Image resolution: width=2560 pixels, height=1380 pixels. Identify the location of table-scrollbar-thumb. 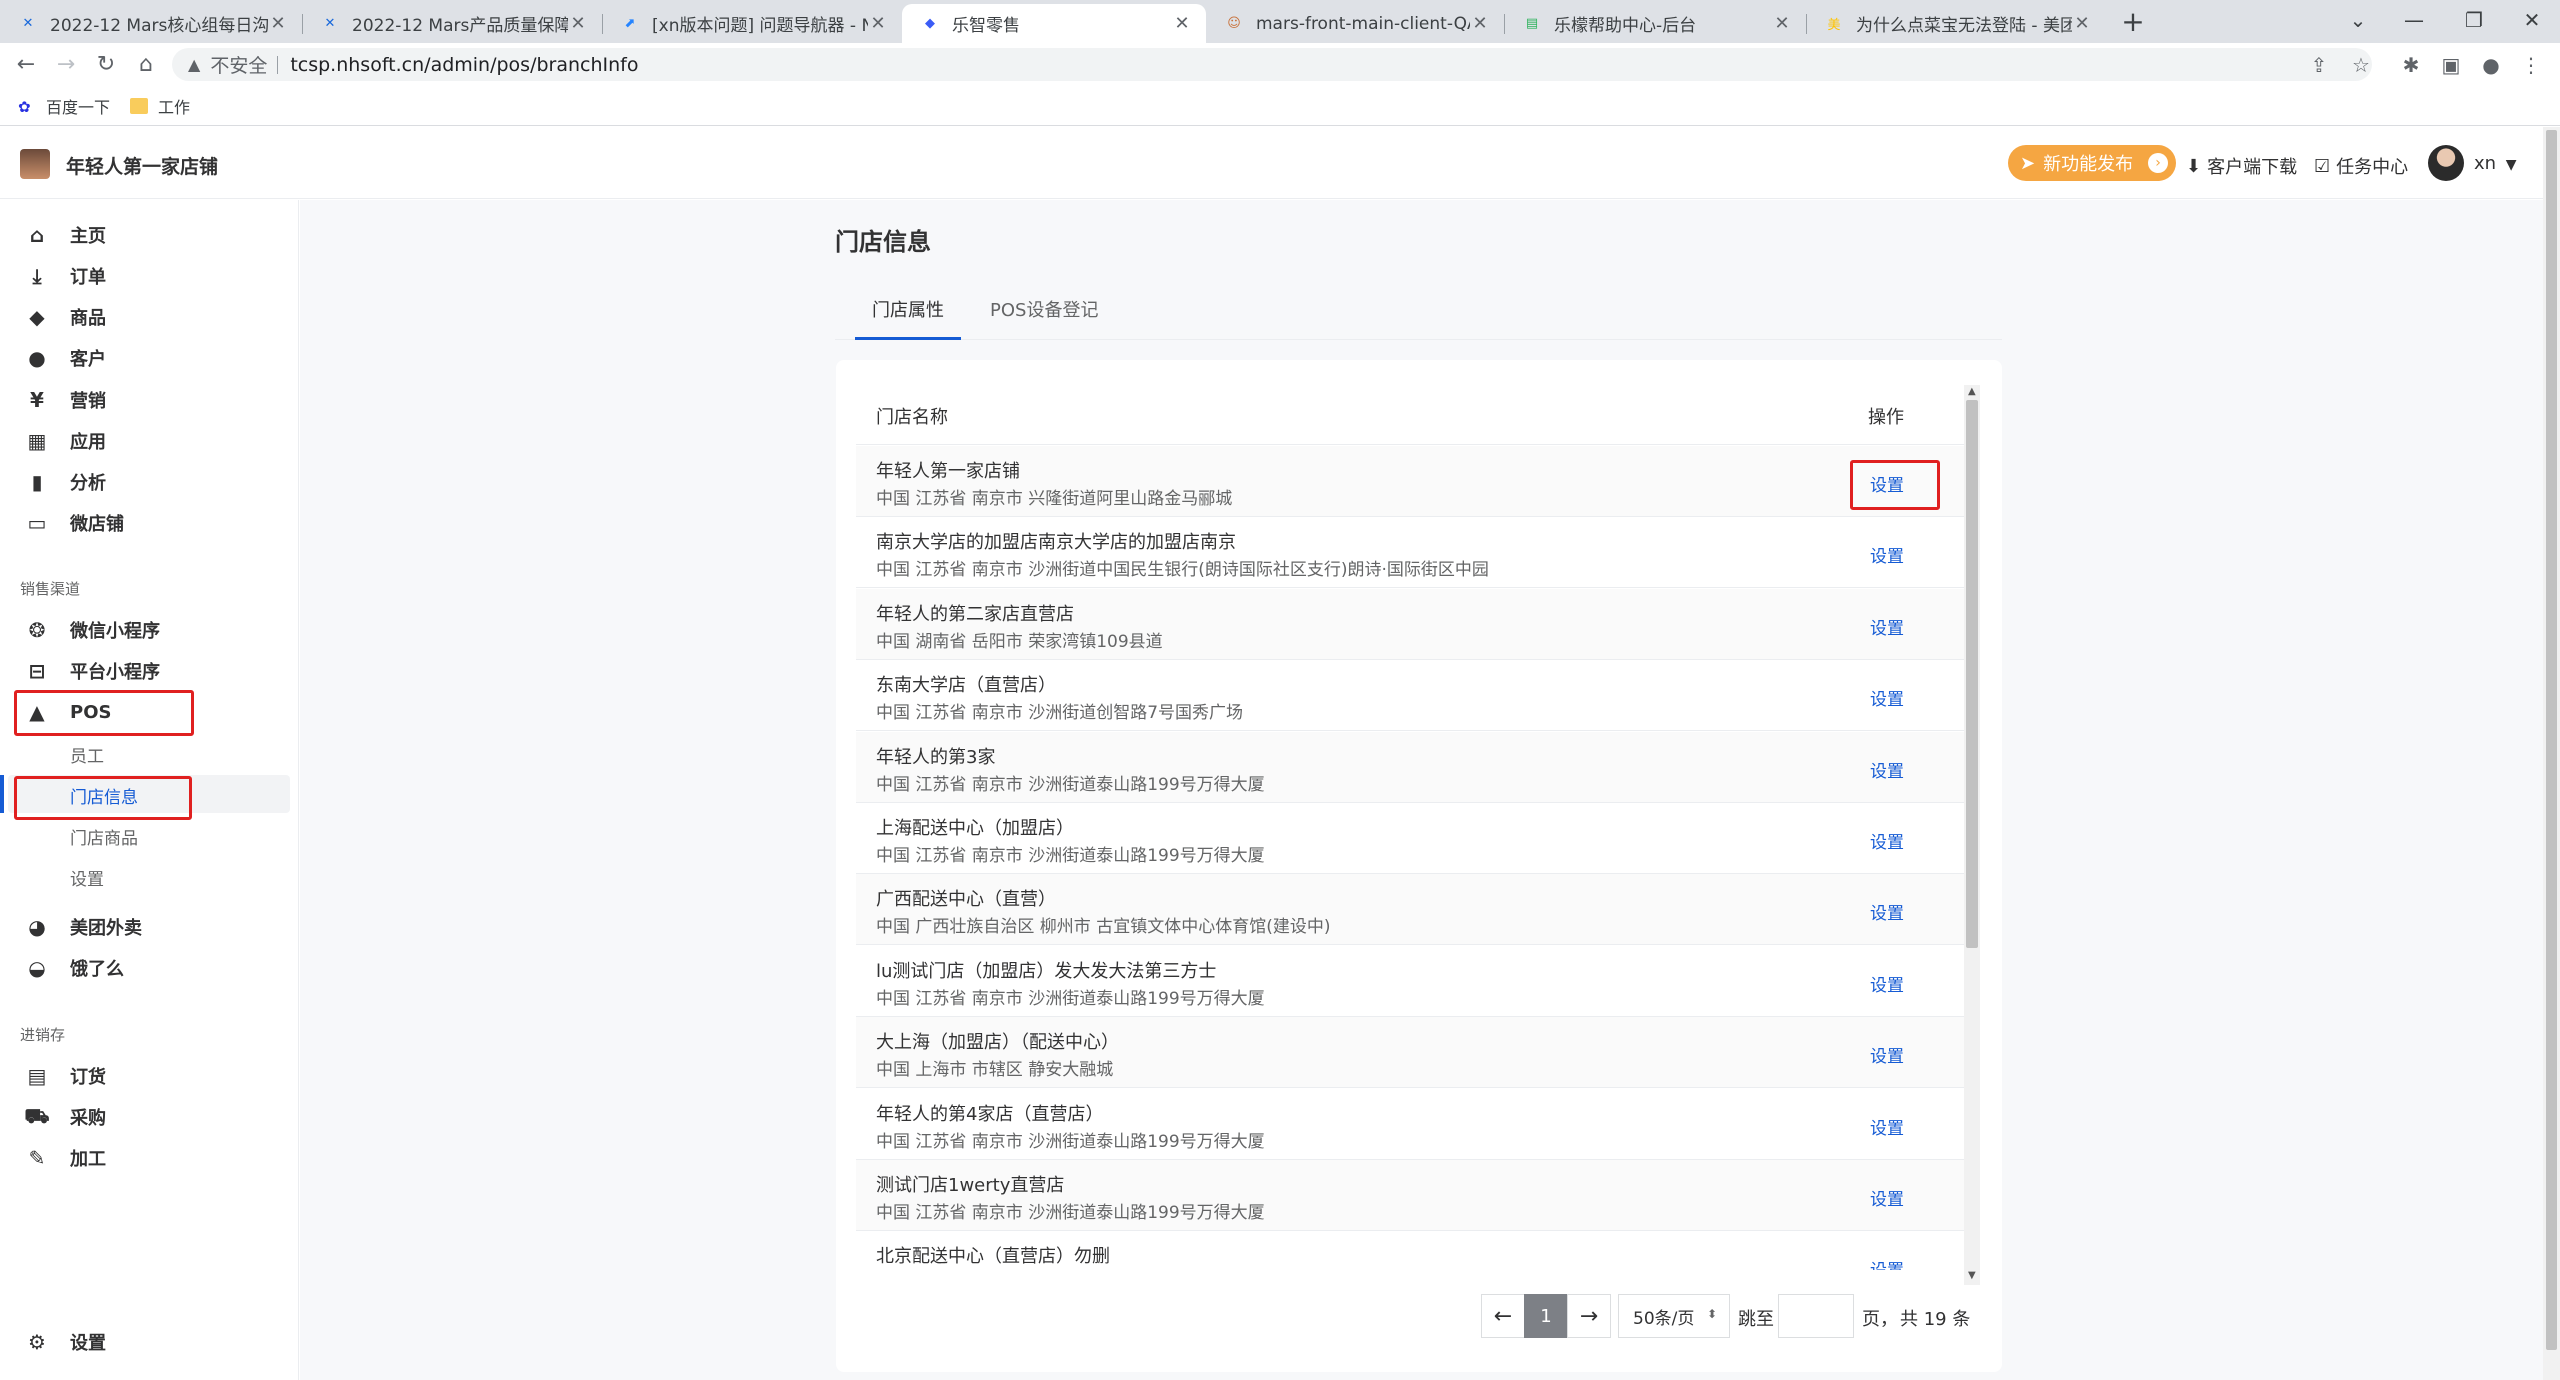
(1972, 674).